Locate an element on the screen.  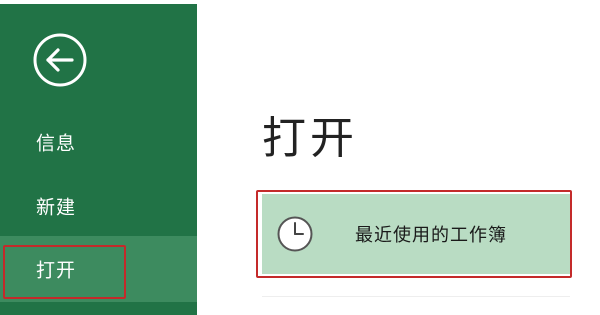
sidebar-item-label: 信息 is located at coordinates (56, 143).